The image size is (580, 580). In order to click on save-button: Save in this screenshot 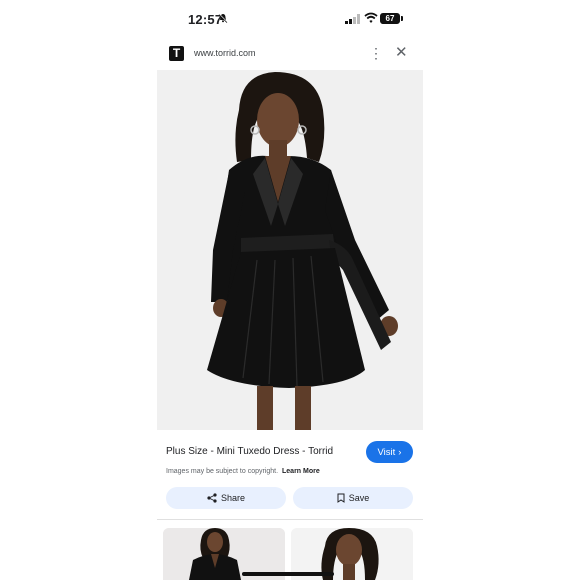, I will do `click(353, 498)`.